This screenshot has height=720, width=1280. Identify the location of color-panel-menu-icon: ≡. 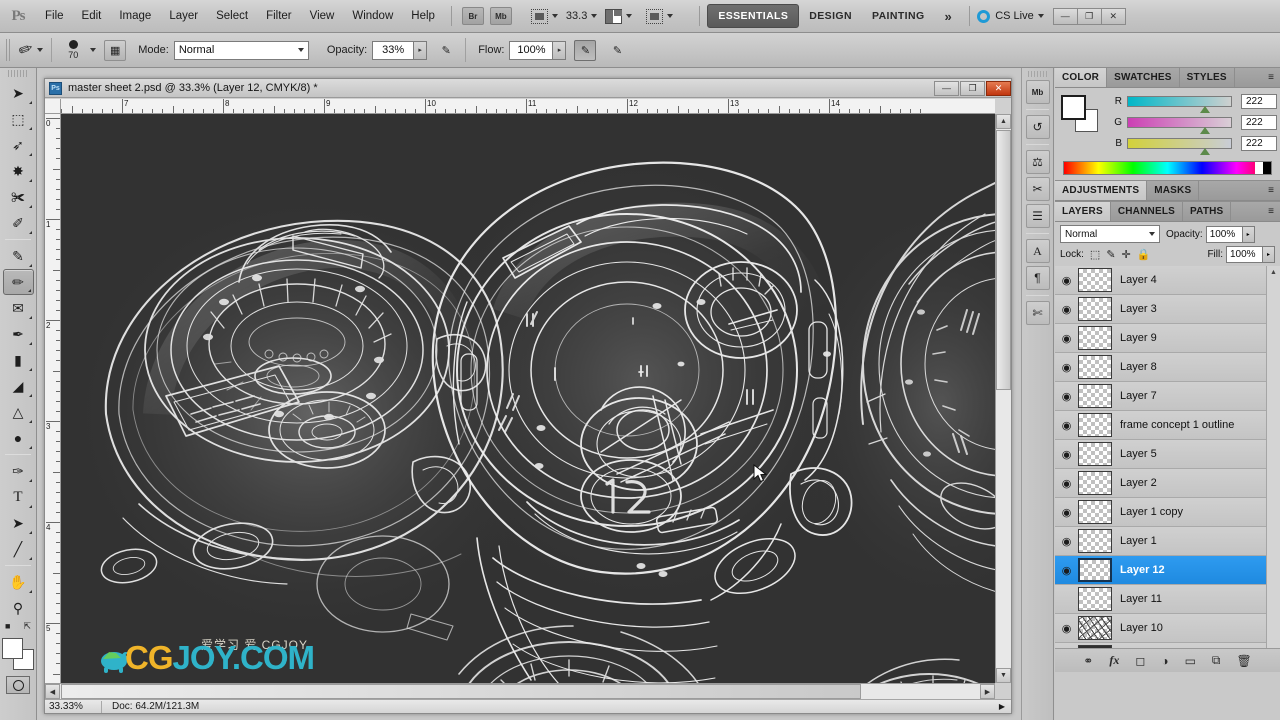
(1271, 77).